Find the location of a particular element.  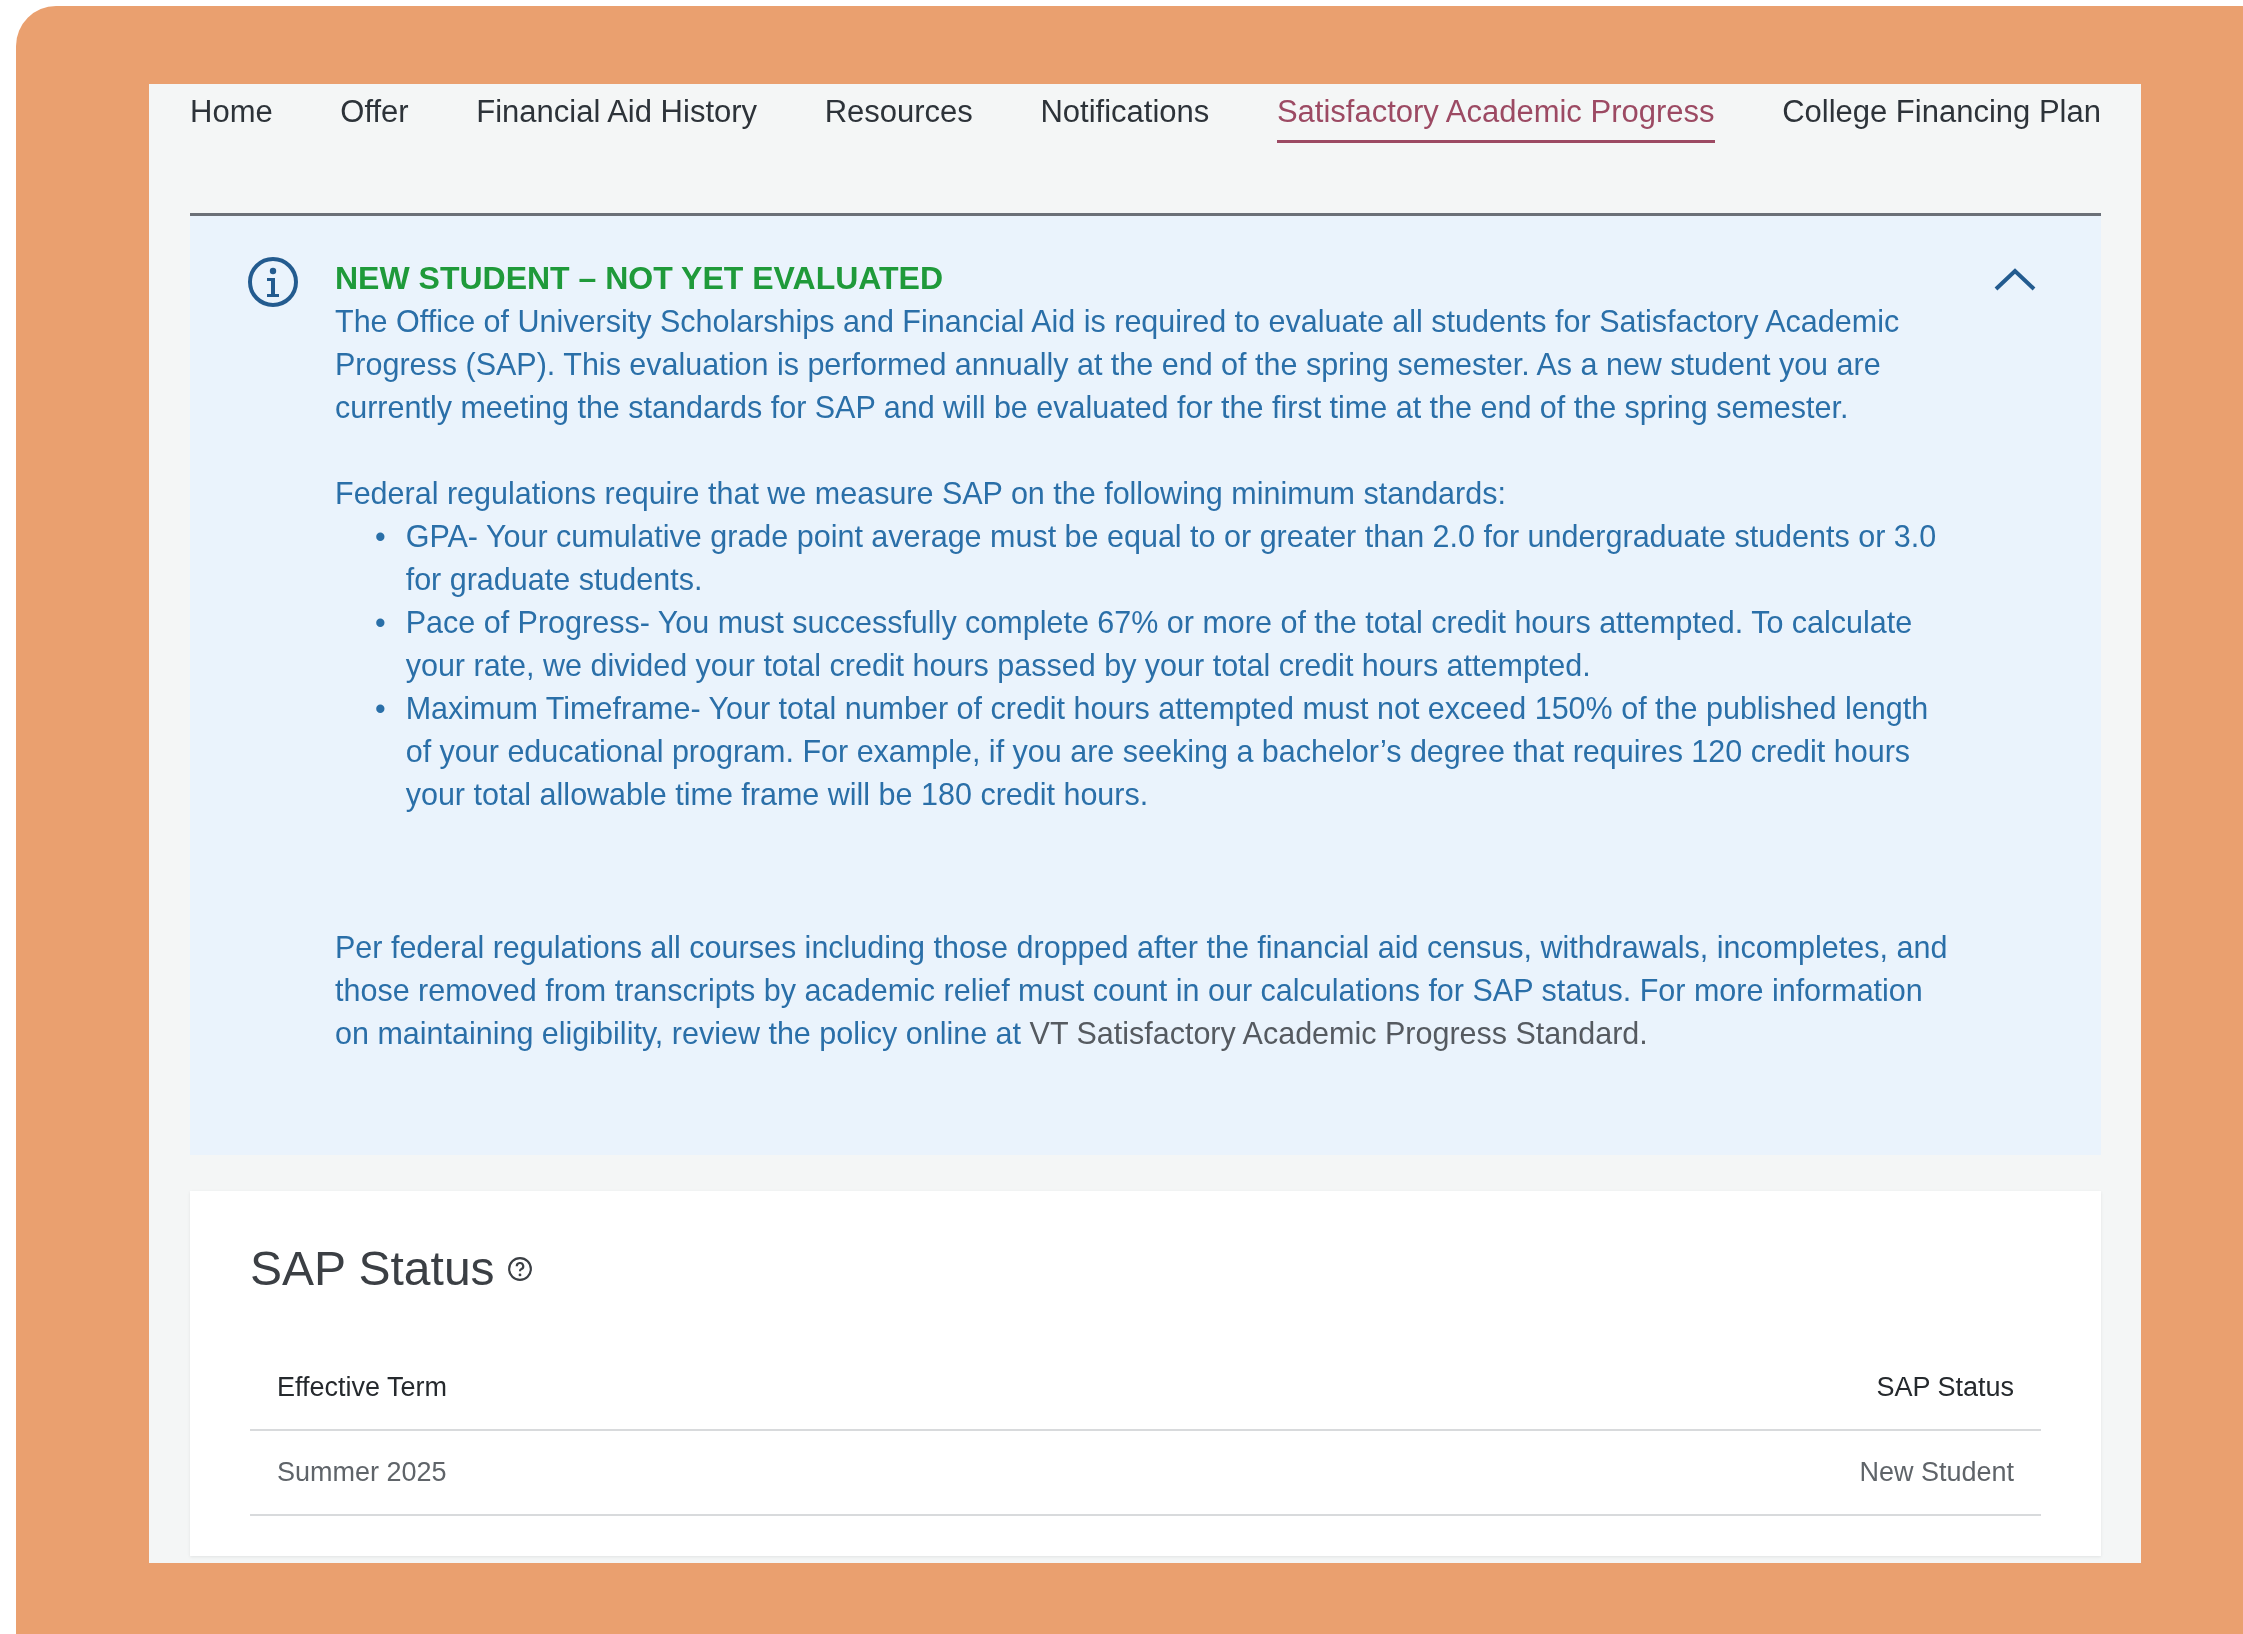

notice-paragraph: The Office of University Scholarships and Financial Aid is required to evaluate all students for Satisfactory Academic Progress (SAP). This evaluation is performed annually at the end of the spring semester. As a new student you are currently meeting the standards for SAP and will be evaluated for the first time at the end of the spring semester. is located at coordinates (1118, 365).